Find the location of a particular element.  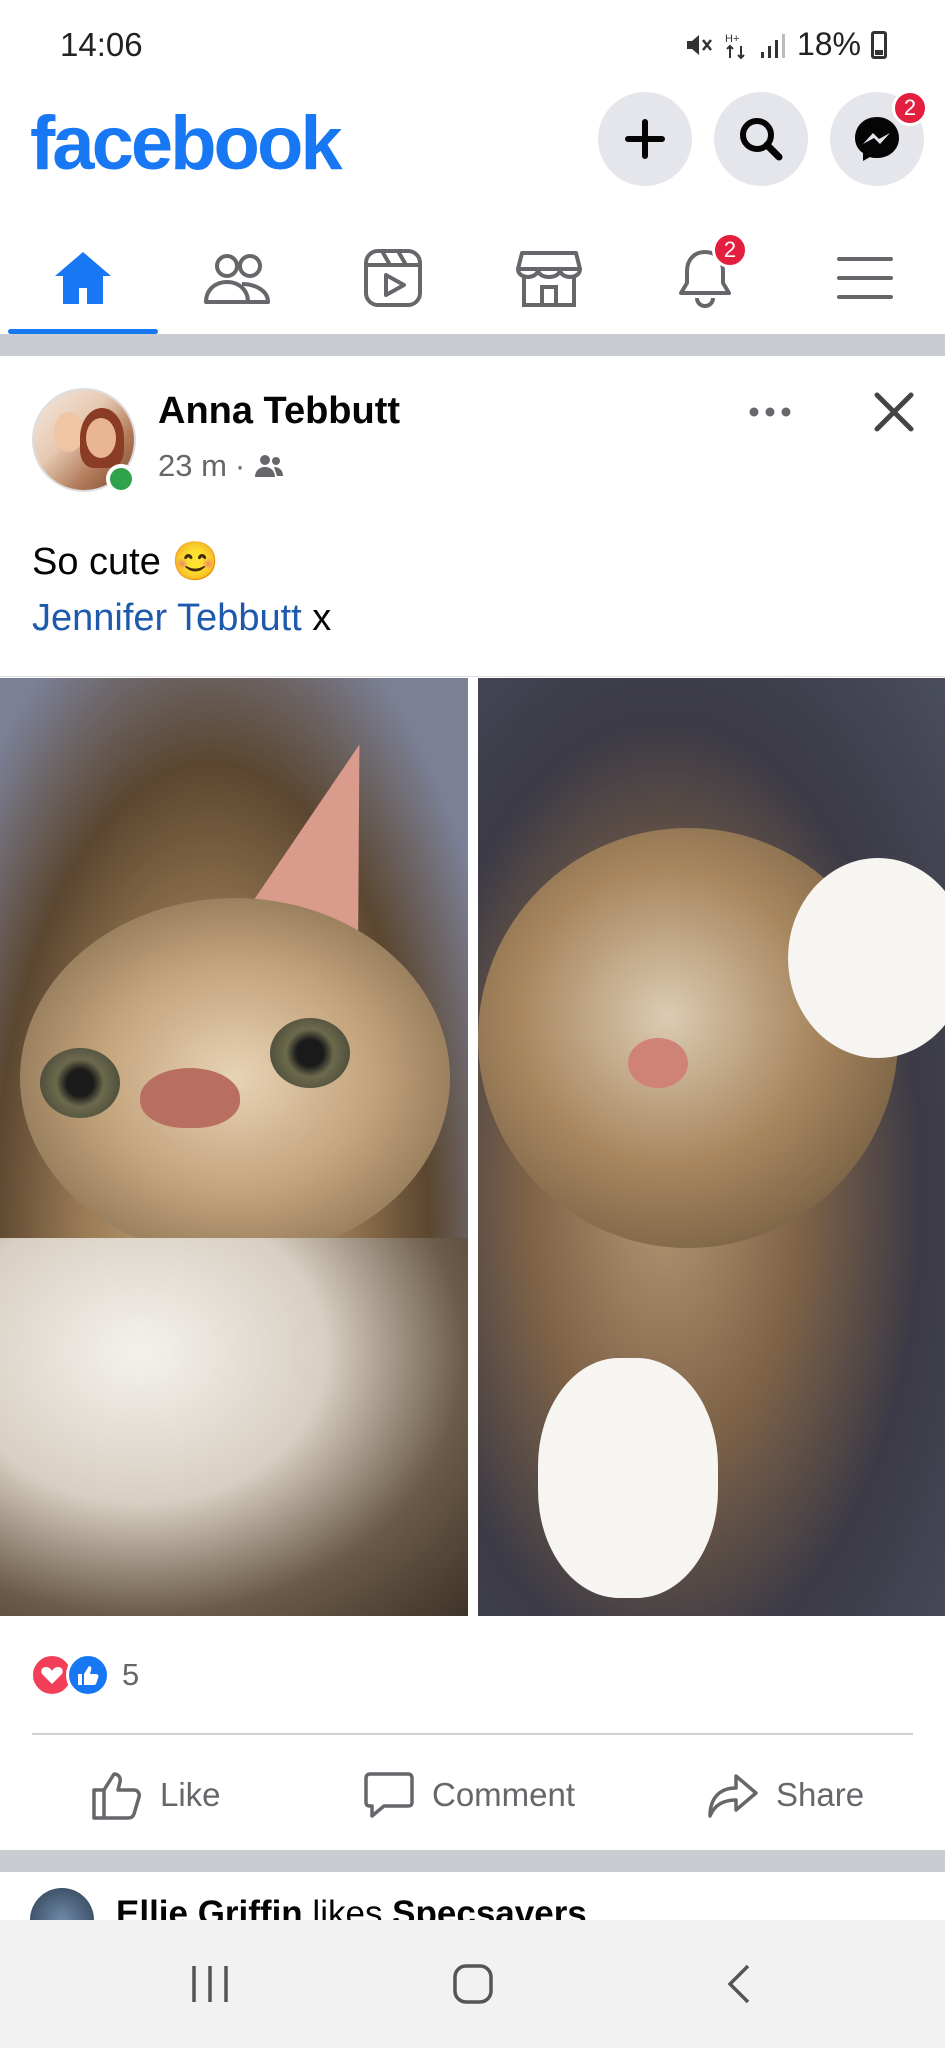

post-author: Anna Tebbutt is located at coordinates (279, 411).